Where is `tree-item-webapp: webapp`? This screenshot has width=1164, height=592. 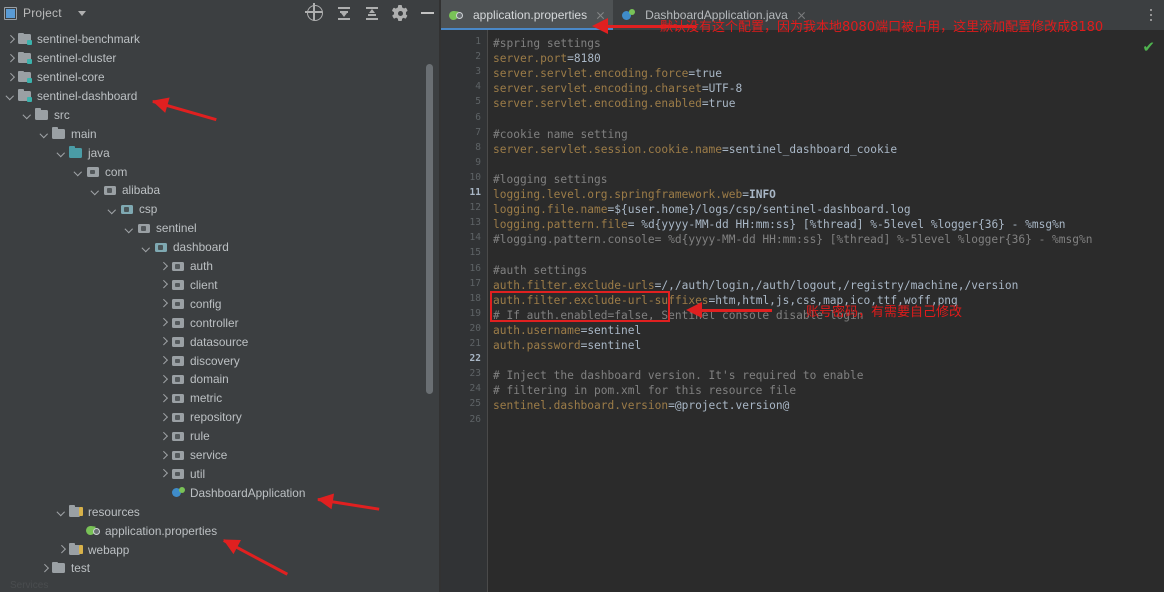
tree-item-webapp: webapp is located at coordinates (93, 549).